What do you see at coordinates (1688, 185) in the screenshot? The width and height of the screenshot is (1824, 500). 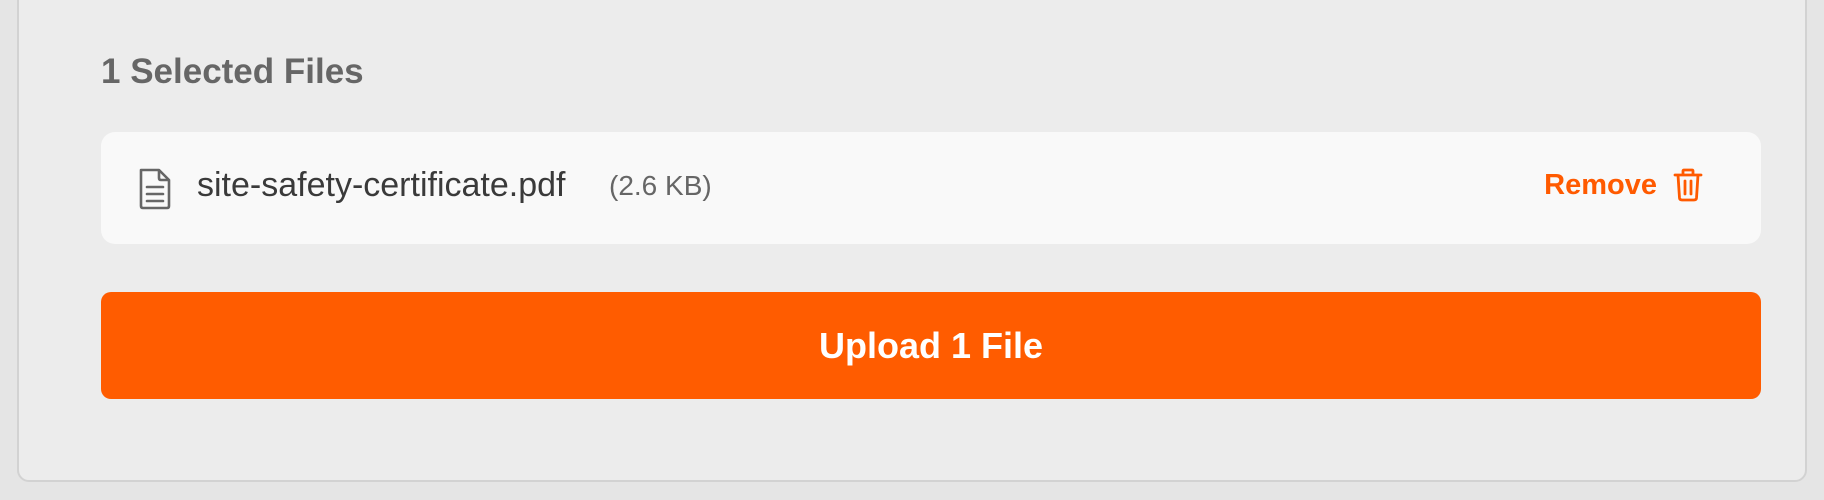 I see `trash-icon` at bounding box center [1688, 185].